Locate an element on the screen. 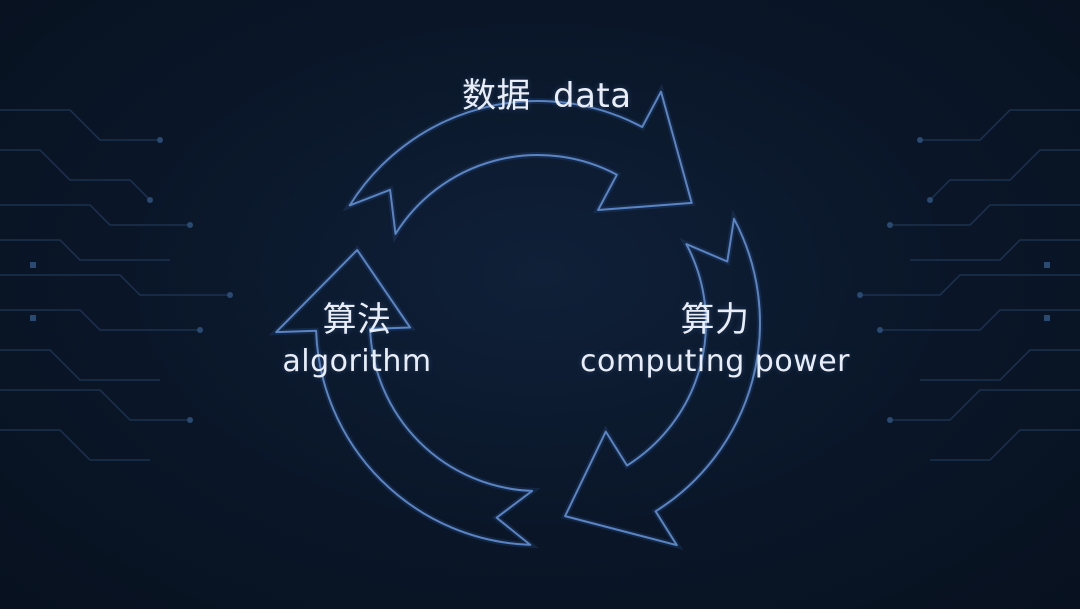  node-algorithm-zh: 算法 is located at coordinates (357, 320).